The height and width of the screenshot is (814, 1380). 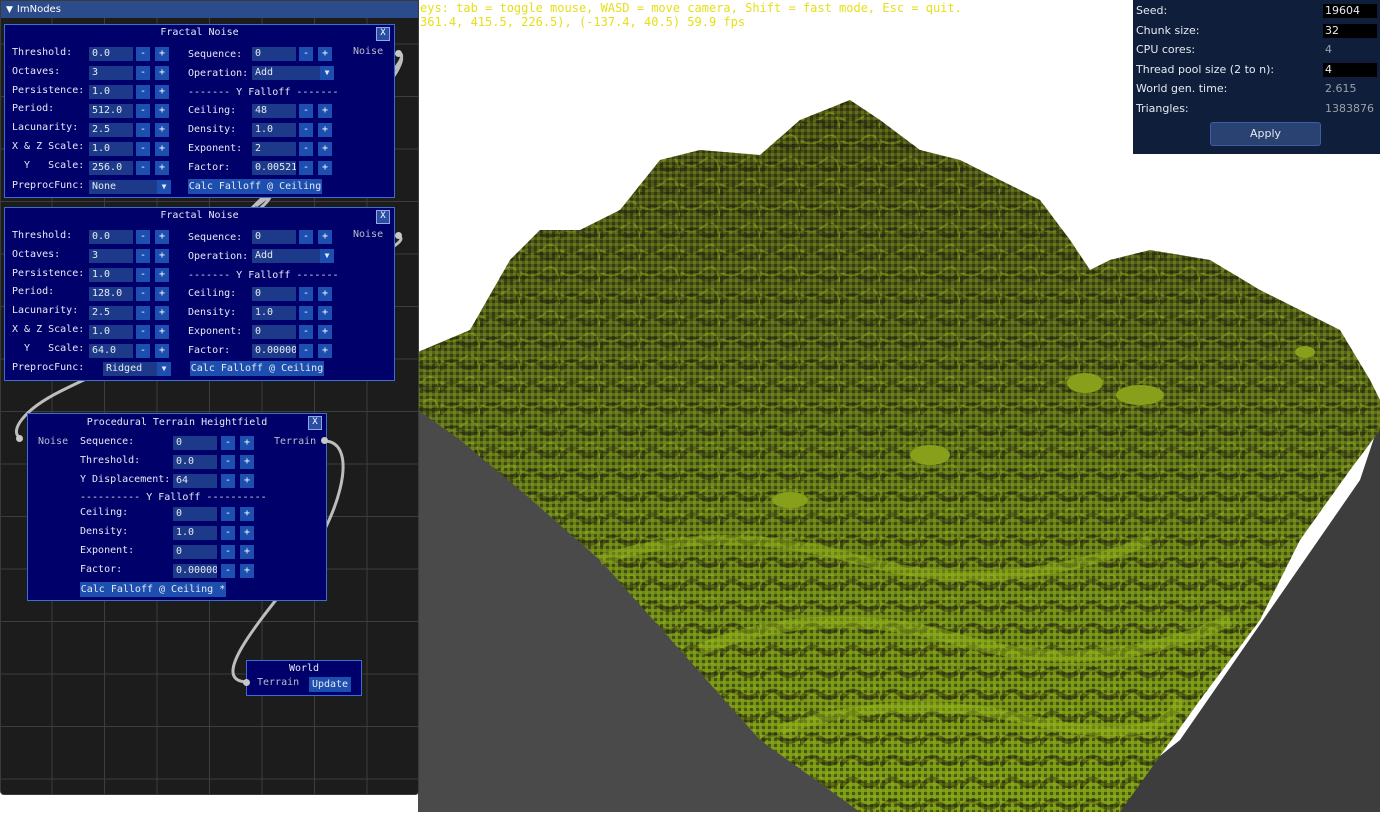 What do you see at coordinates (137, 369) in the screenshot?
I see `preproc-combo: Ridged ▼` at bounding box center [137, 369].